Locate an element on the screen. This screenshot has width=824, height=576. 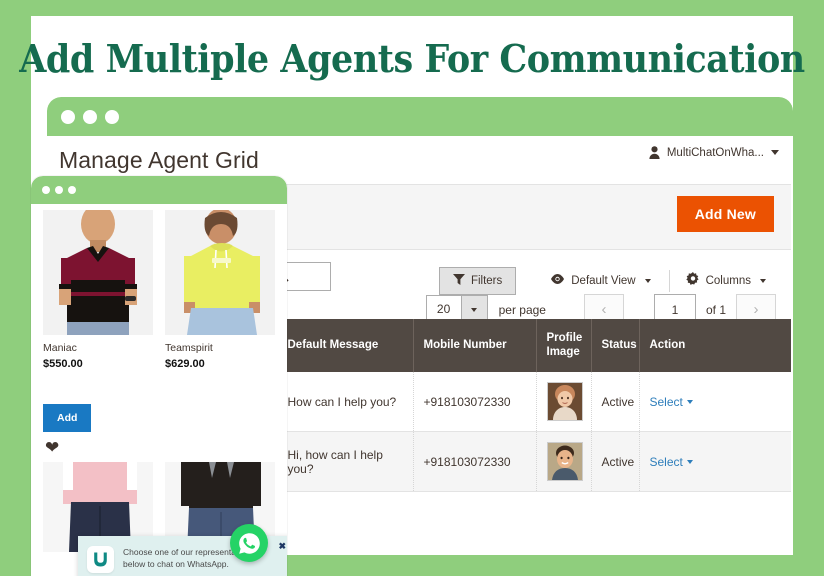
page-headline: Add Multiple Agents For Communication is located at coordinates (412, 58).